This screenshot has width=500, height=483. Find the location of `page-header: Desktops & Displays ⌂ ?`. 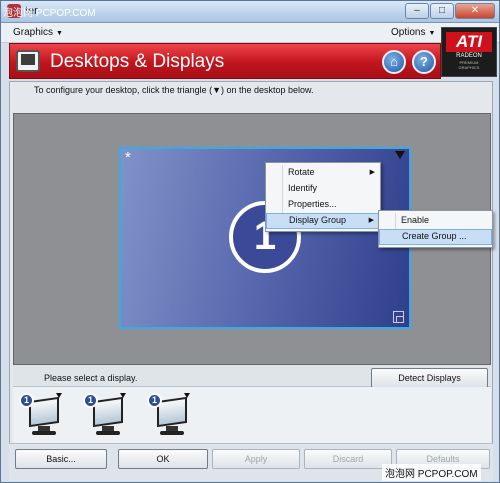

page-header: Desktops & Displays ⌂ ? is located at coordinates (225, 61).